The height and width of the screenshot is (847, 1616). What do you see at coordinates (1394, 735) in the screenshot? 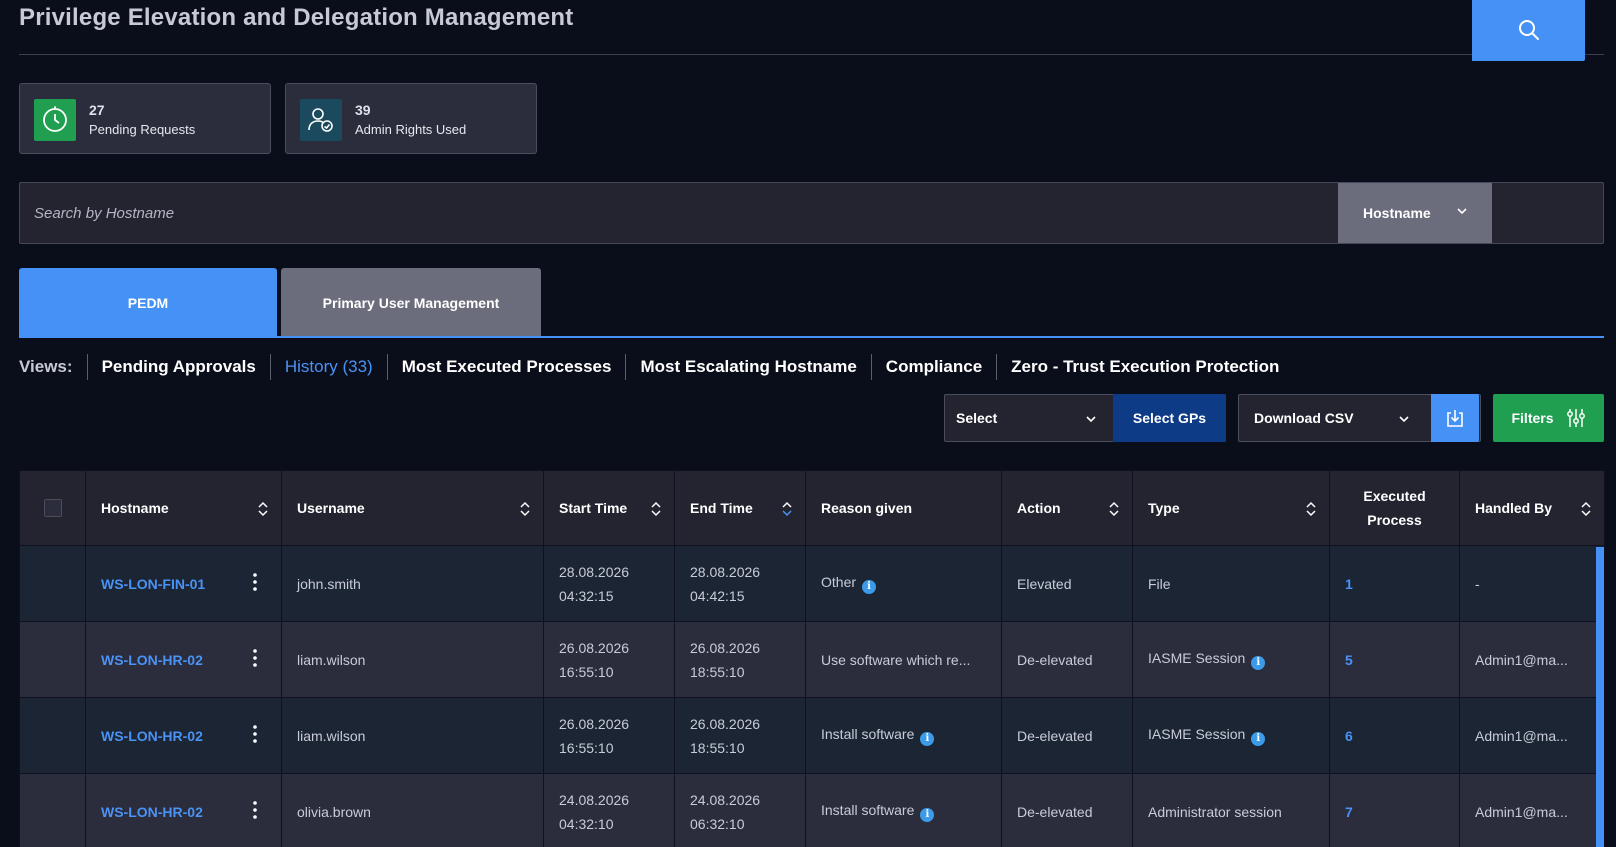
I see `executed-process-cell: 6` at bounding box center [1394, 735].